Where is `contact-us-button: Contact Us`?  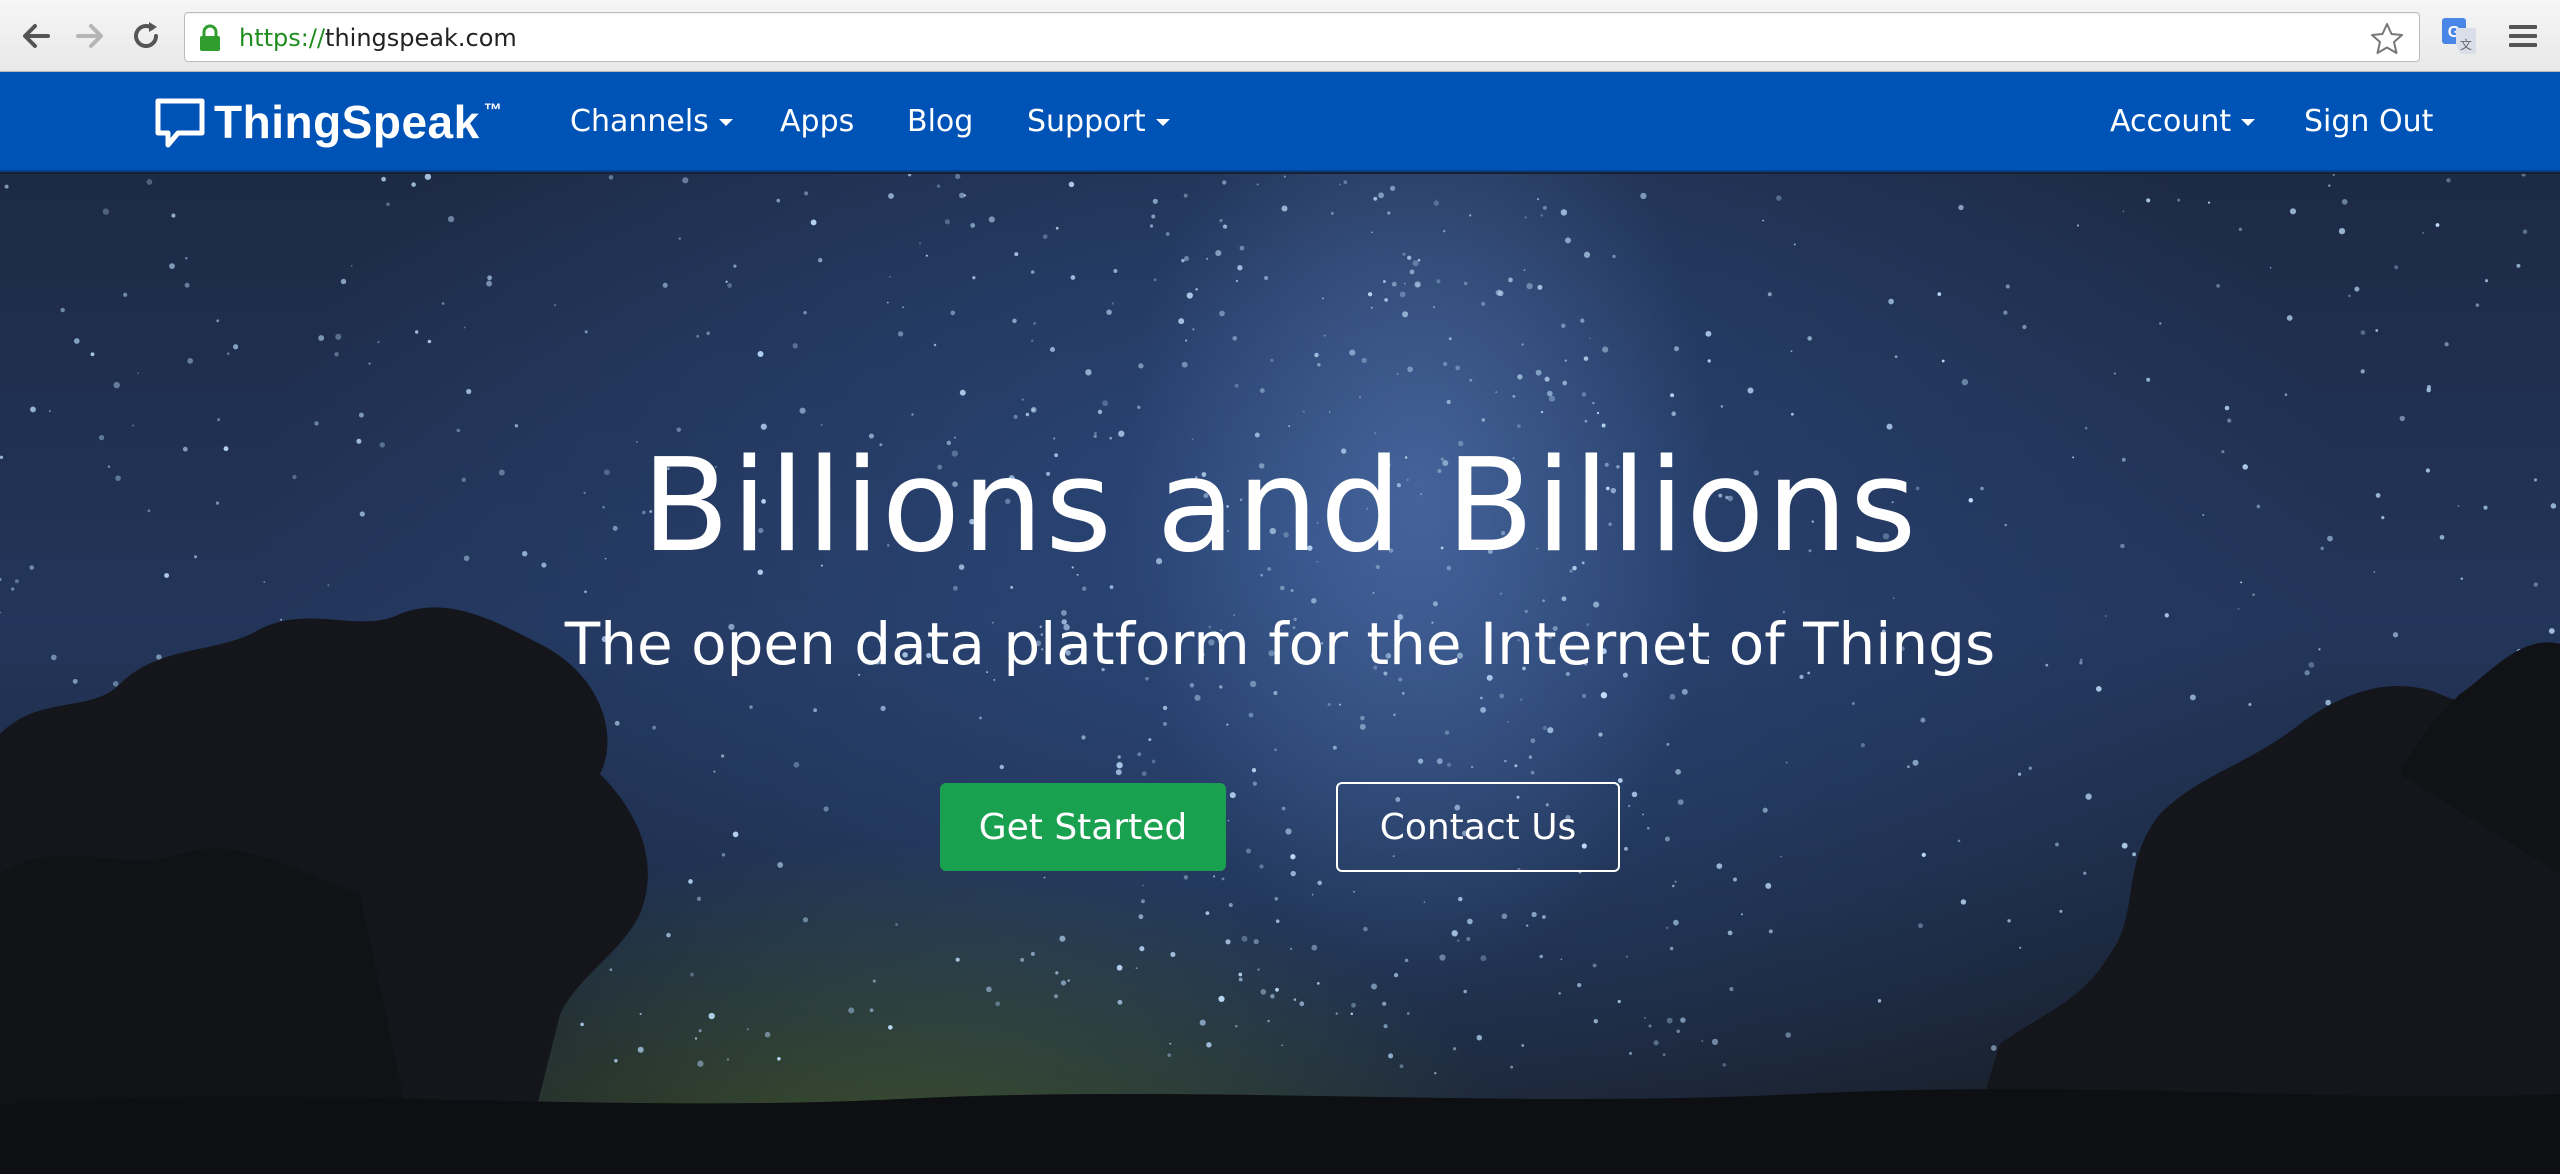 contact-us-button: Contact Us is located at coordinates (1478, 827).